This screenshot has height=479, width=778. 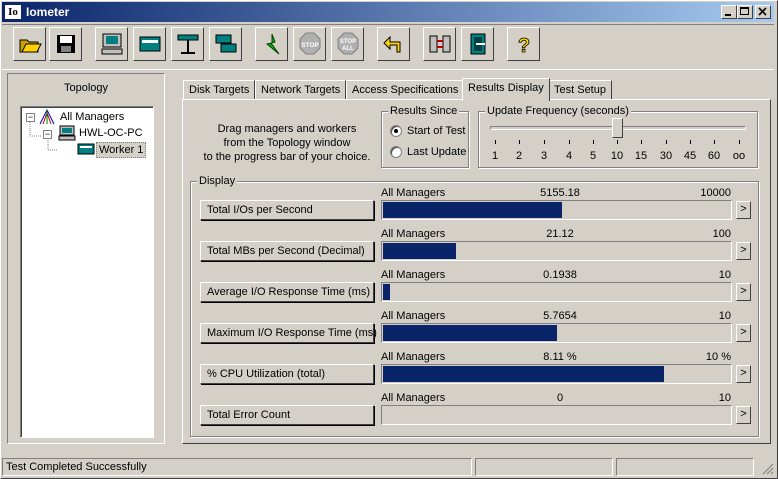 I want to click on new-disk-worker-button, so click(x=149, y=44).